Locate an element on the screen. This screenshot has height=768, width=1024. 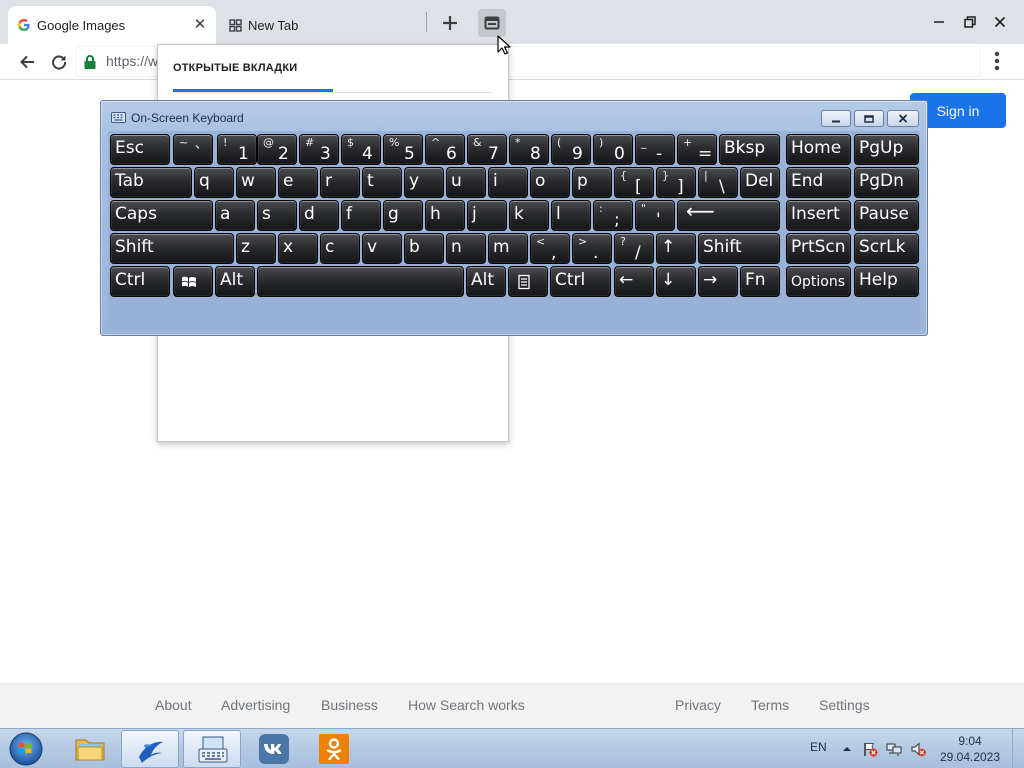
show-hidden-arrow-icon is located at coordinates (847, 749).